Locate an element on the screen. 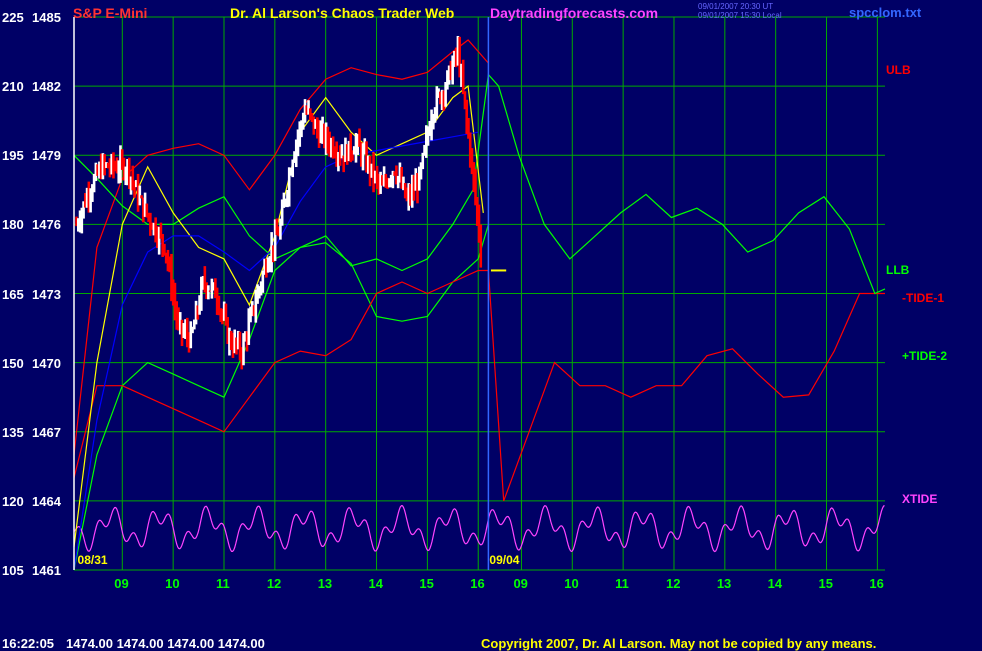 The width and height of the screenshot is (982, 651). y-tick-label-points: 165 is located at coordinates (13, 294).